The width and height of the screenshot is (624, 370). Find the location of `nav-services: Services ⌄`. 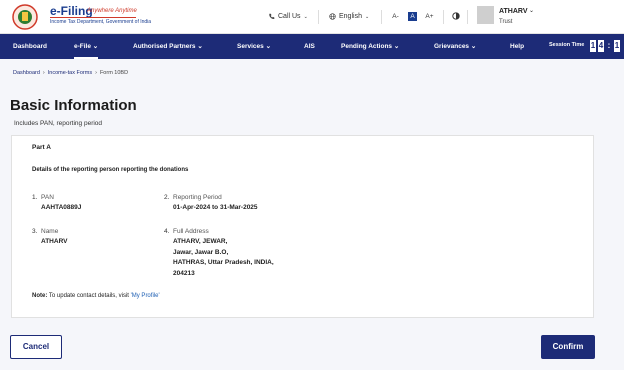

nav-services: Services ⌄ is located at coordinates (254, 46).